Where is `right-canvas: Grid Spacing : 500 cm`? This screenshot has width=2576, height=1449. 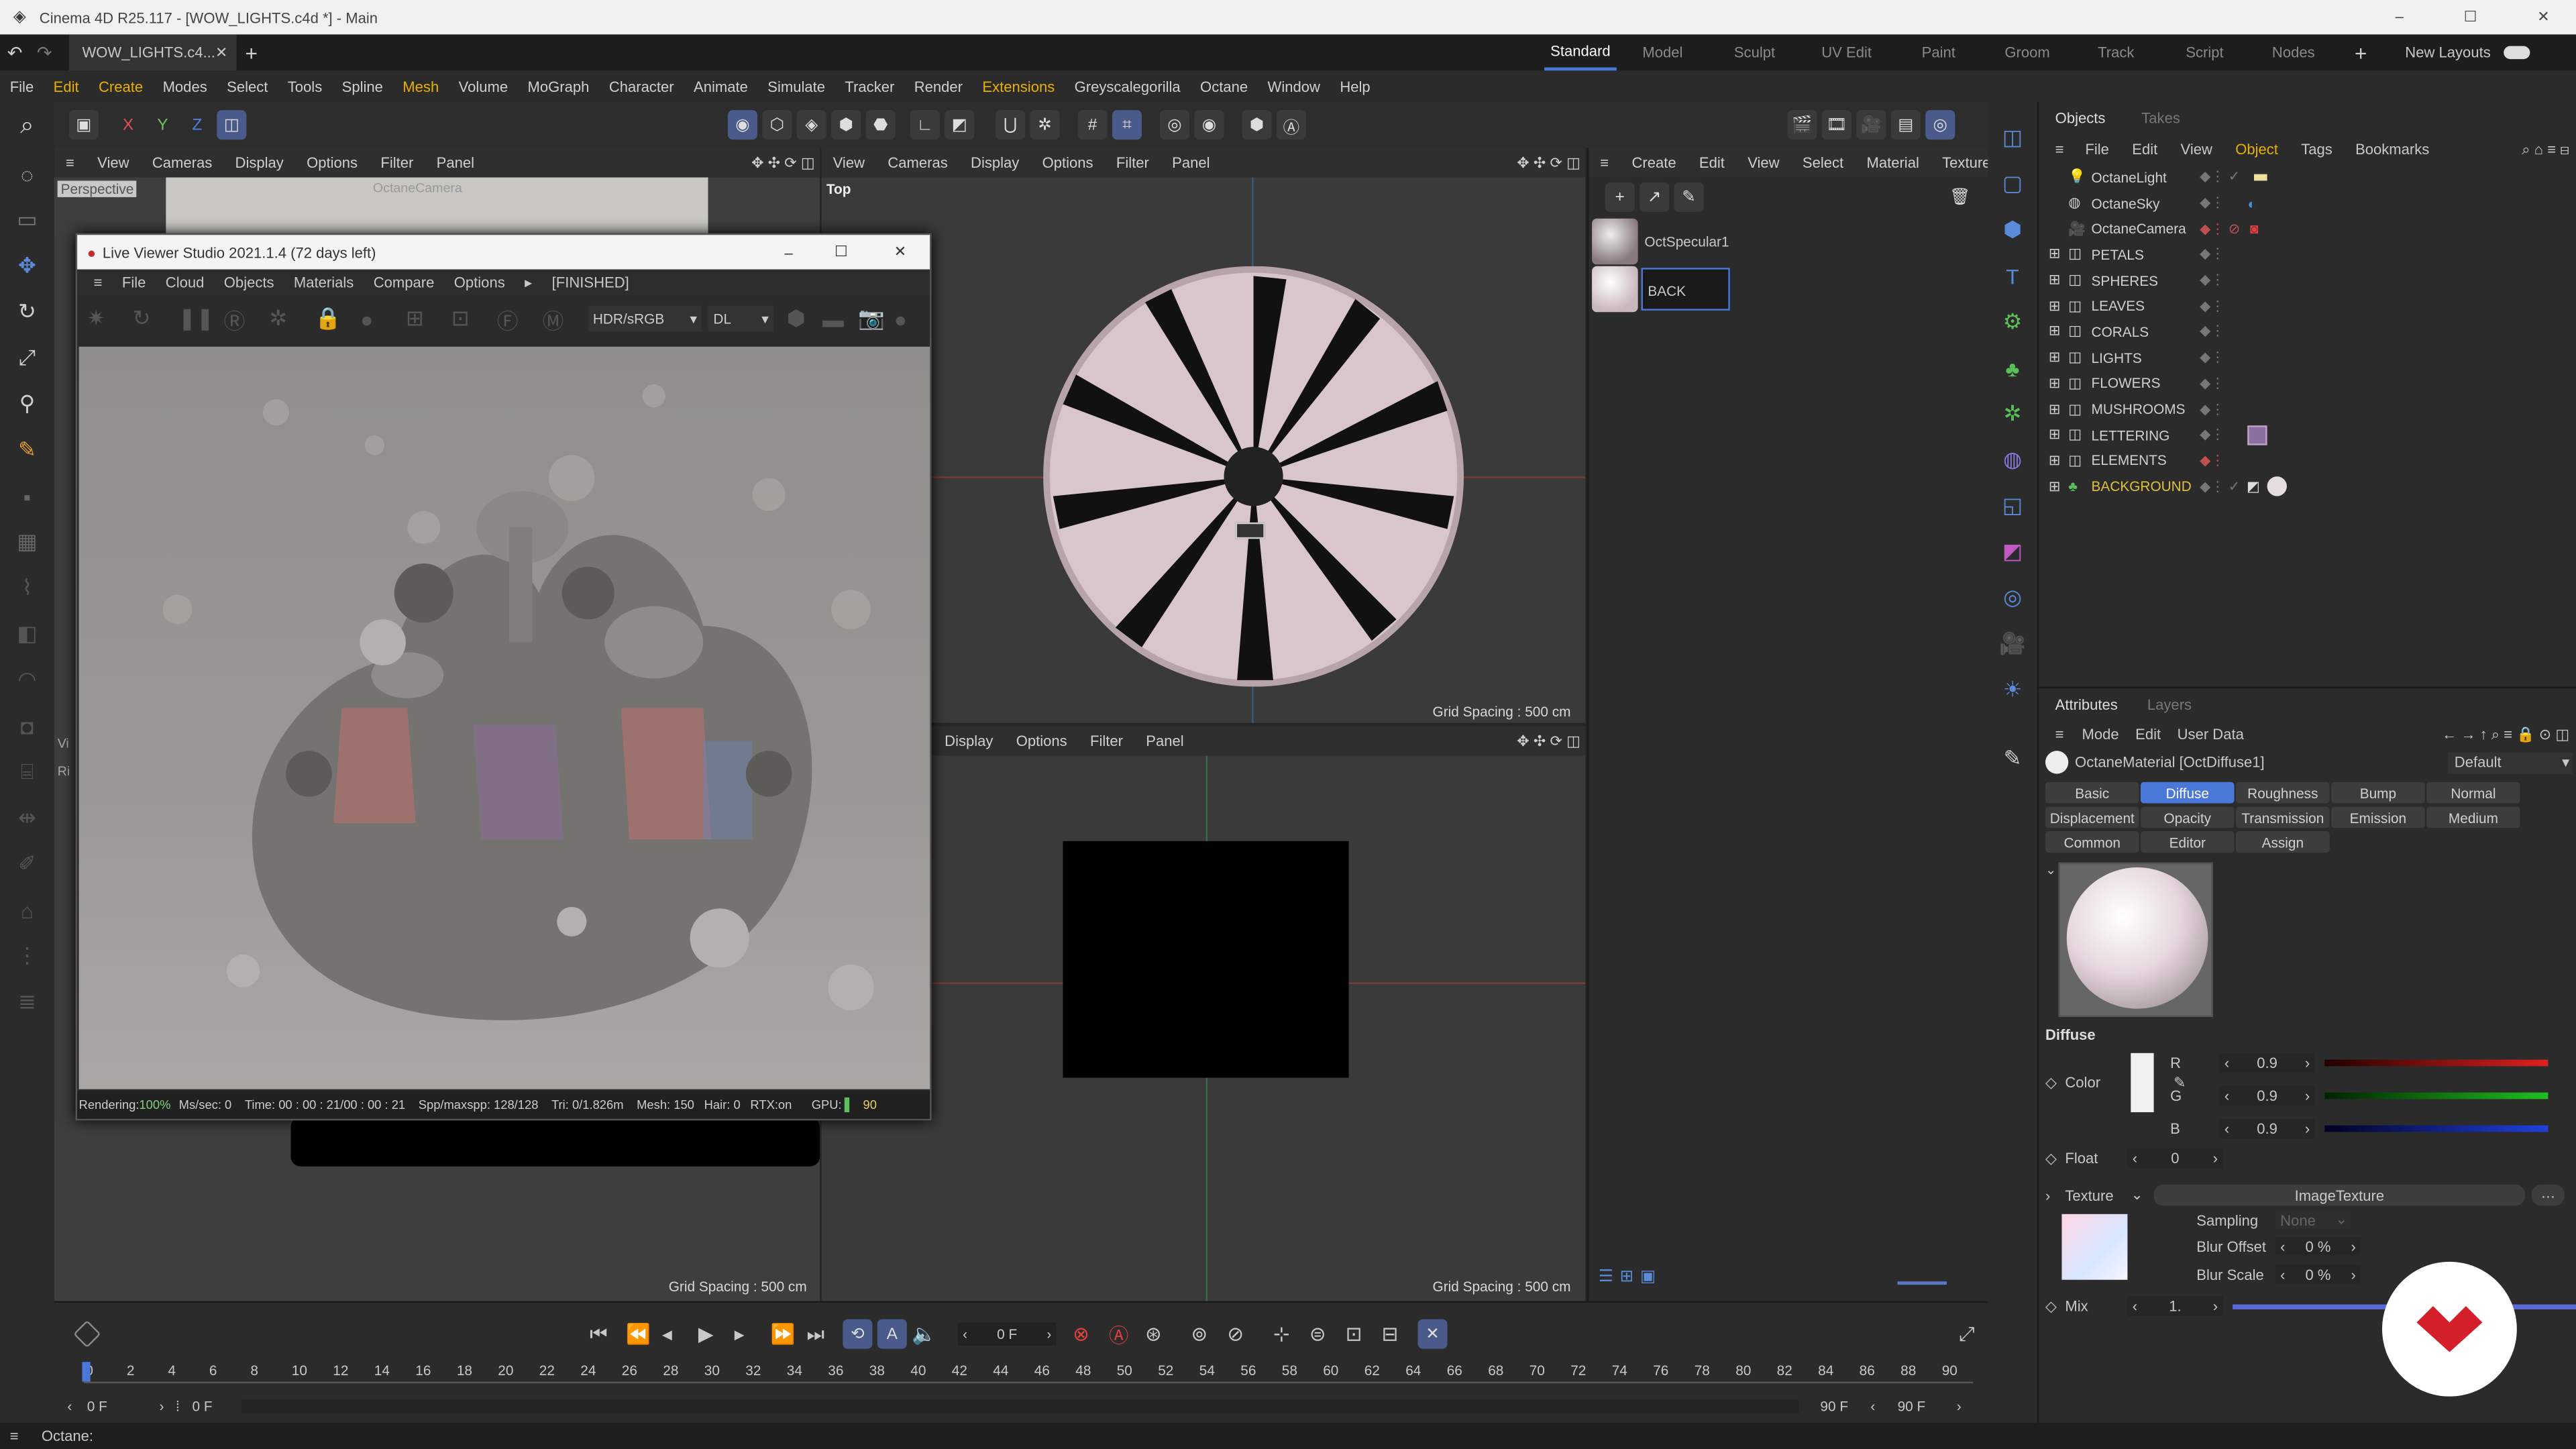
right-canvas: Grid Spacing : 500 cm is located at coordinates (1203, 1028).